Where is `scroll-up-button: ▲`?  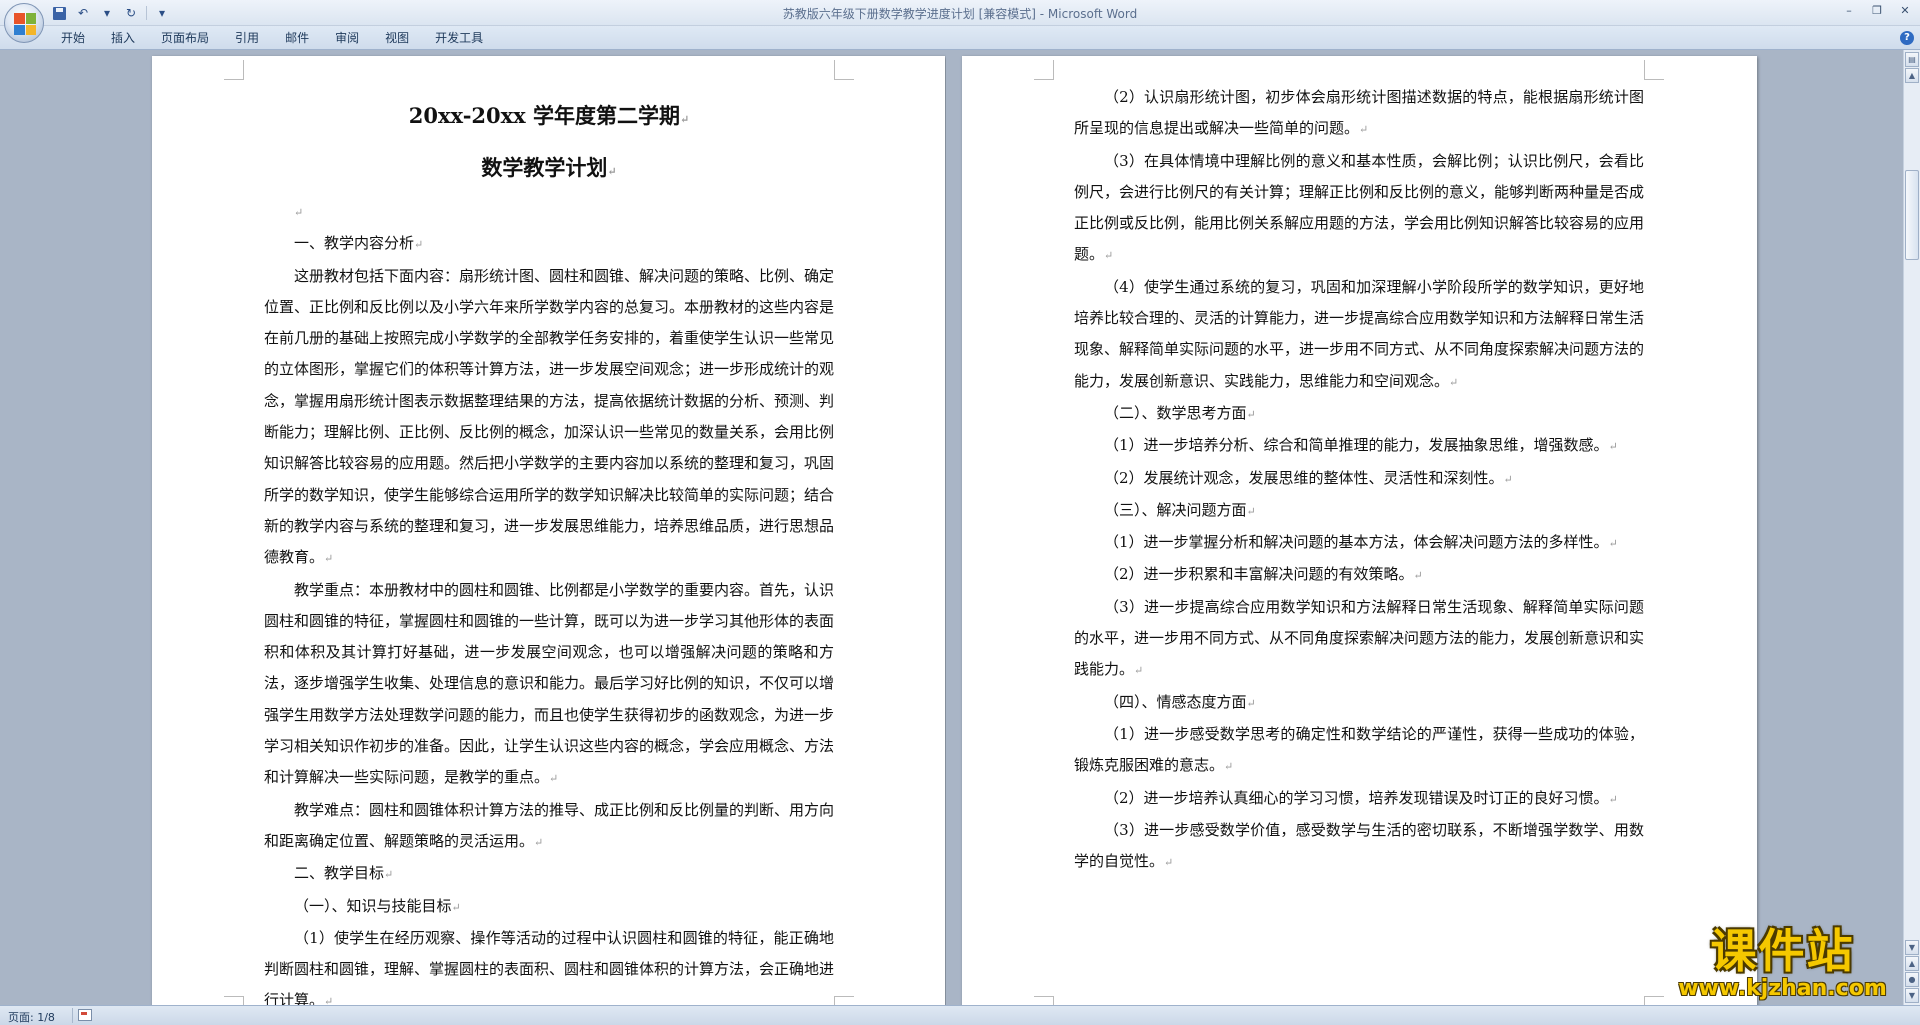
scroll-up-button: ▲ is located at coordinates (1912, 75).